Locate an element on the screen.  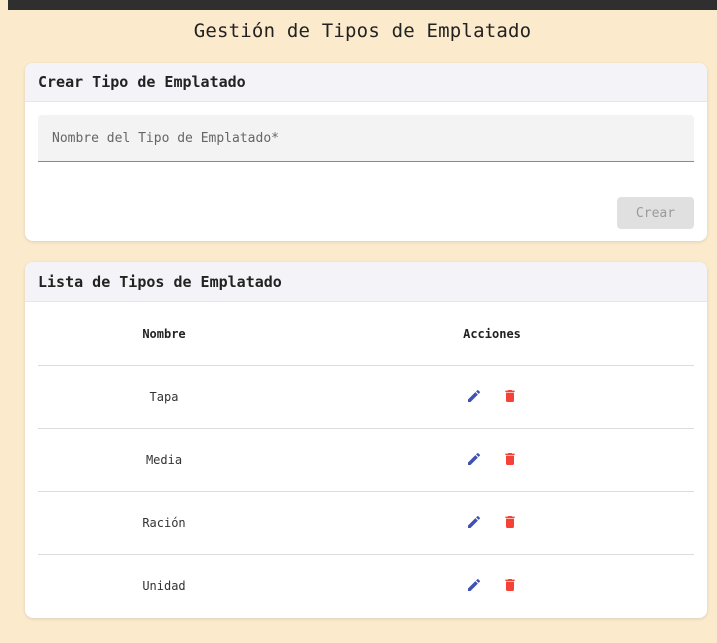
column-header-name: Nombre is located at coordinates (164, 334).